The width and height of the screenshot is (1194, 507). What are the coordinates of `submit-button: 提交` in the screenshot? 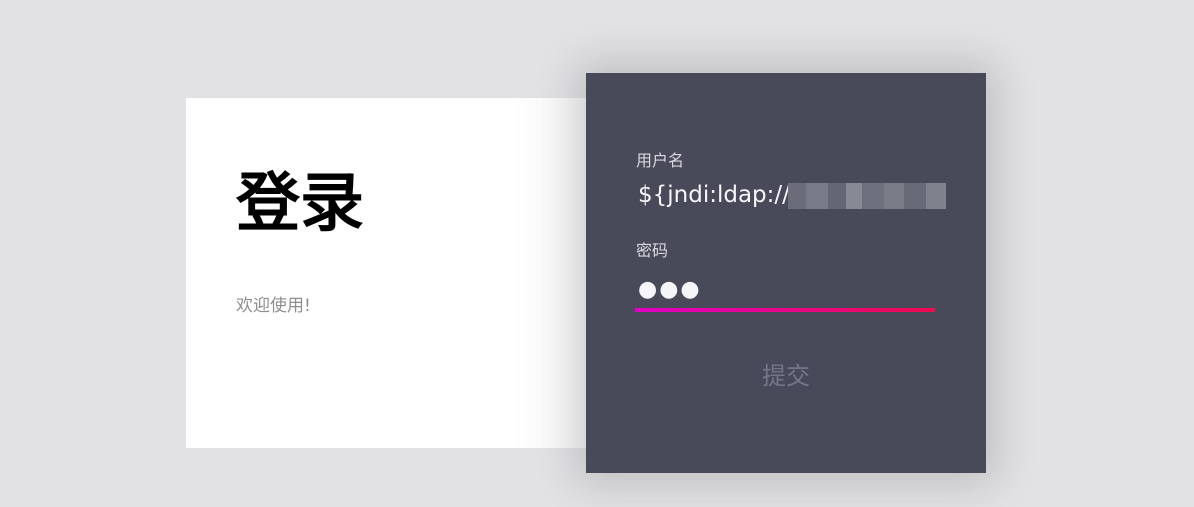 It's located at (786, 376).